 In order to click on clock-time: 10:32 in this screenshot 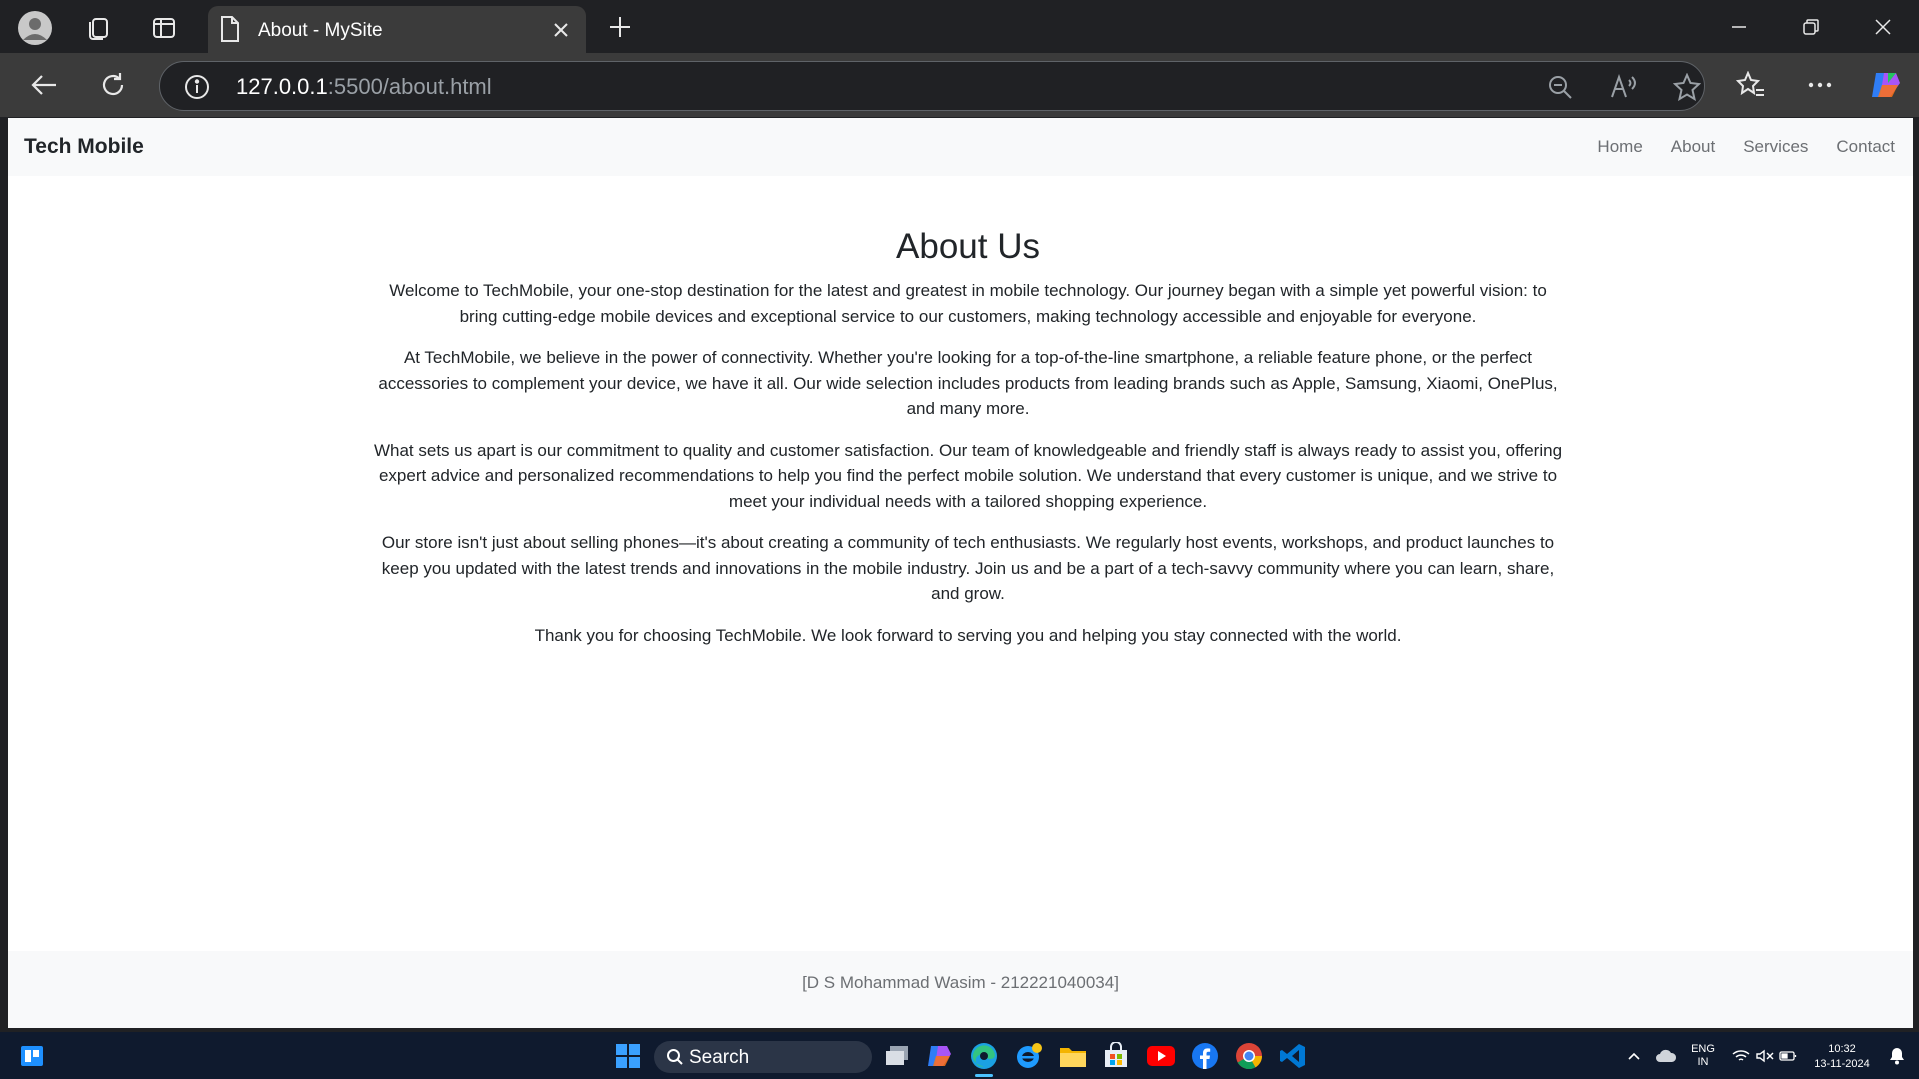, I will do `click(1842, 1049)`.